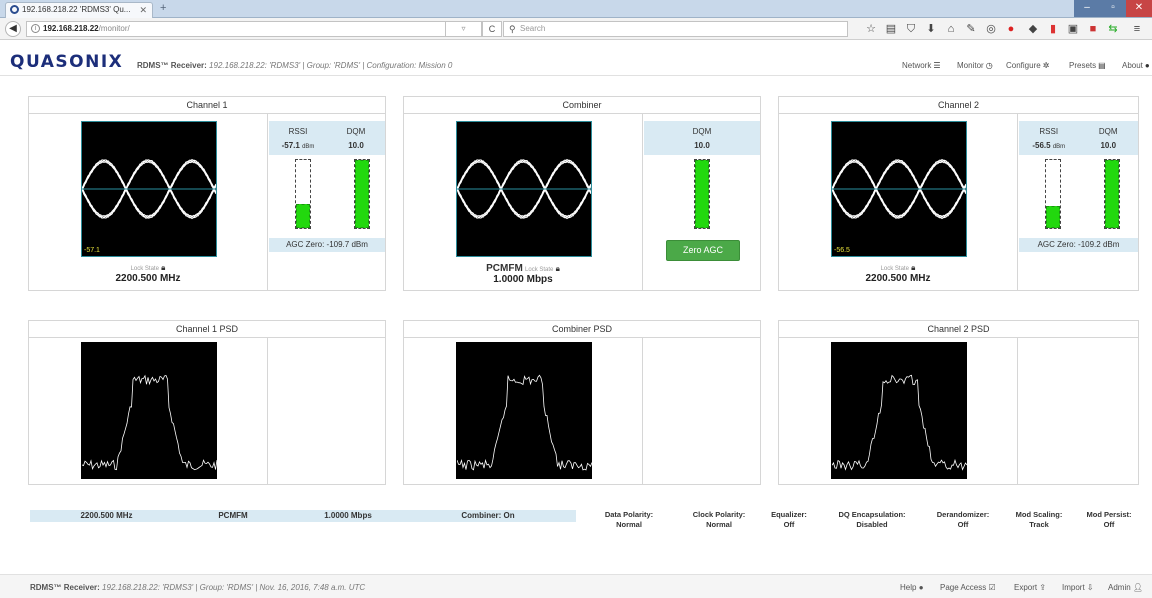  What do you see at coordinates (1033, 29) in the screenshot?
I see `extension-icon: ◆` at bounding box center [1033, 29].